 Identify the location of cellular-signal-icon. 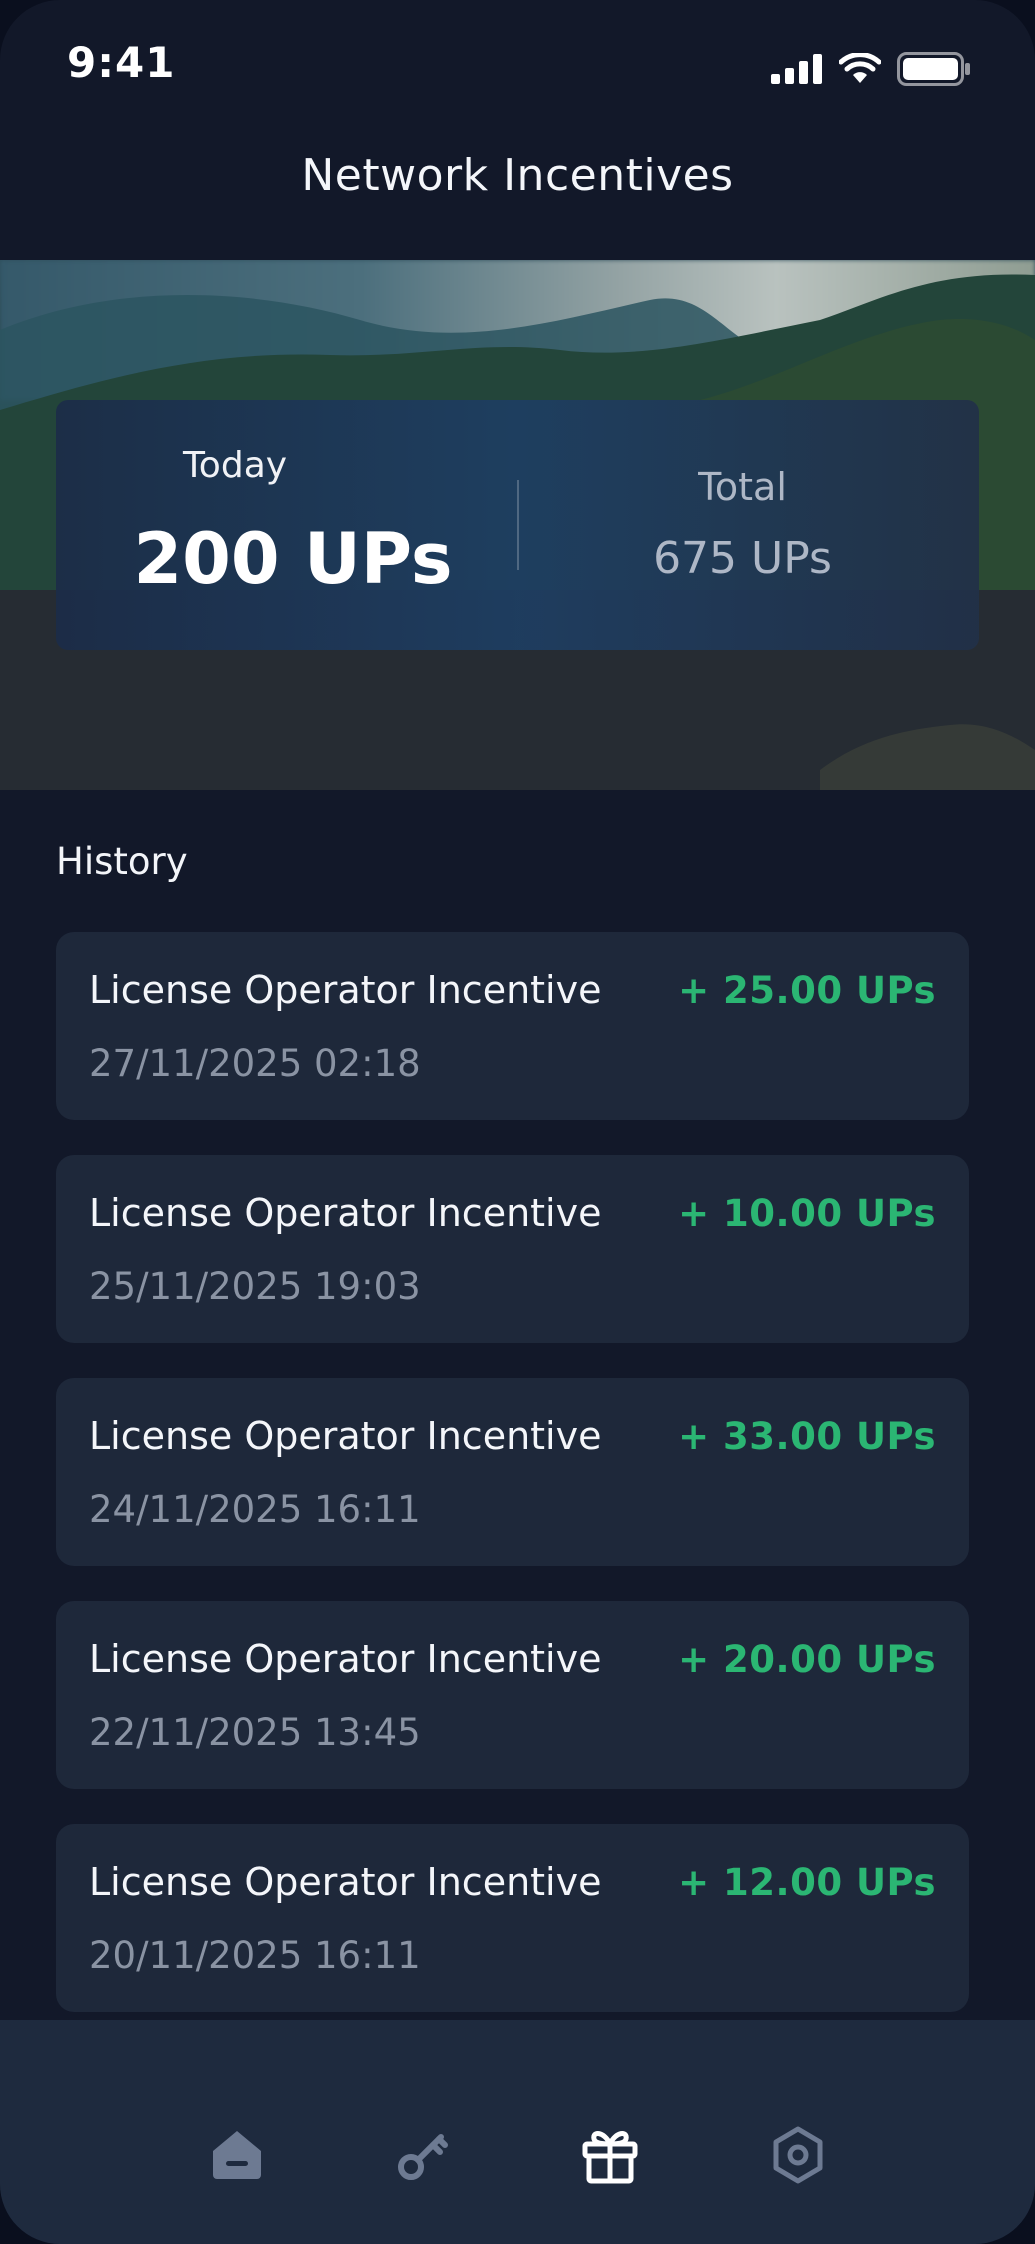
(796, 69).